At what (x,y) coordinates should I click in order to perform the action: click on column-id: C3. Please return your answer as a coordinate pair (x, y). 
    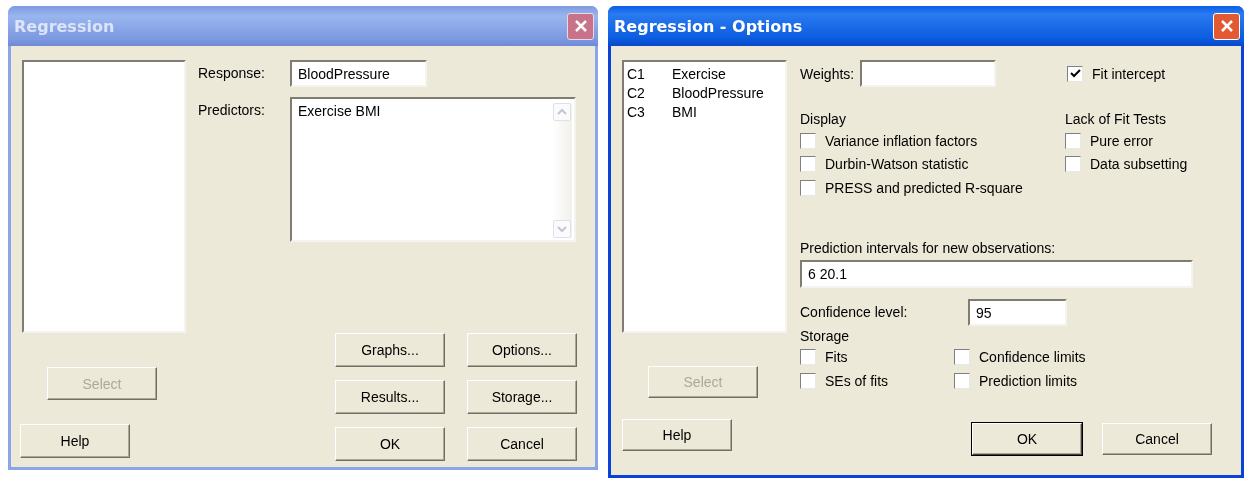
    Looking at the image, I should click on (649, 112).